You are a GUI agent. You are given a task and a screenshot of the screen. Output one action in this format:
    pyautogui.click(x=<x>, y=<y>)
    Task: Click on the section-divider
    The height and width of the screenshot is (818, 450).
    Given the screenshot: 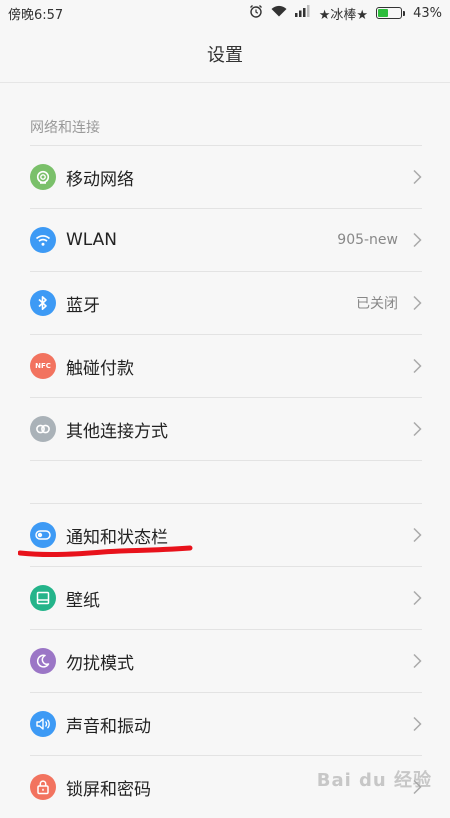 What is the action you would take?
    pyautogui.click(x=226, y=481)
    